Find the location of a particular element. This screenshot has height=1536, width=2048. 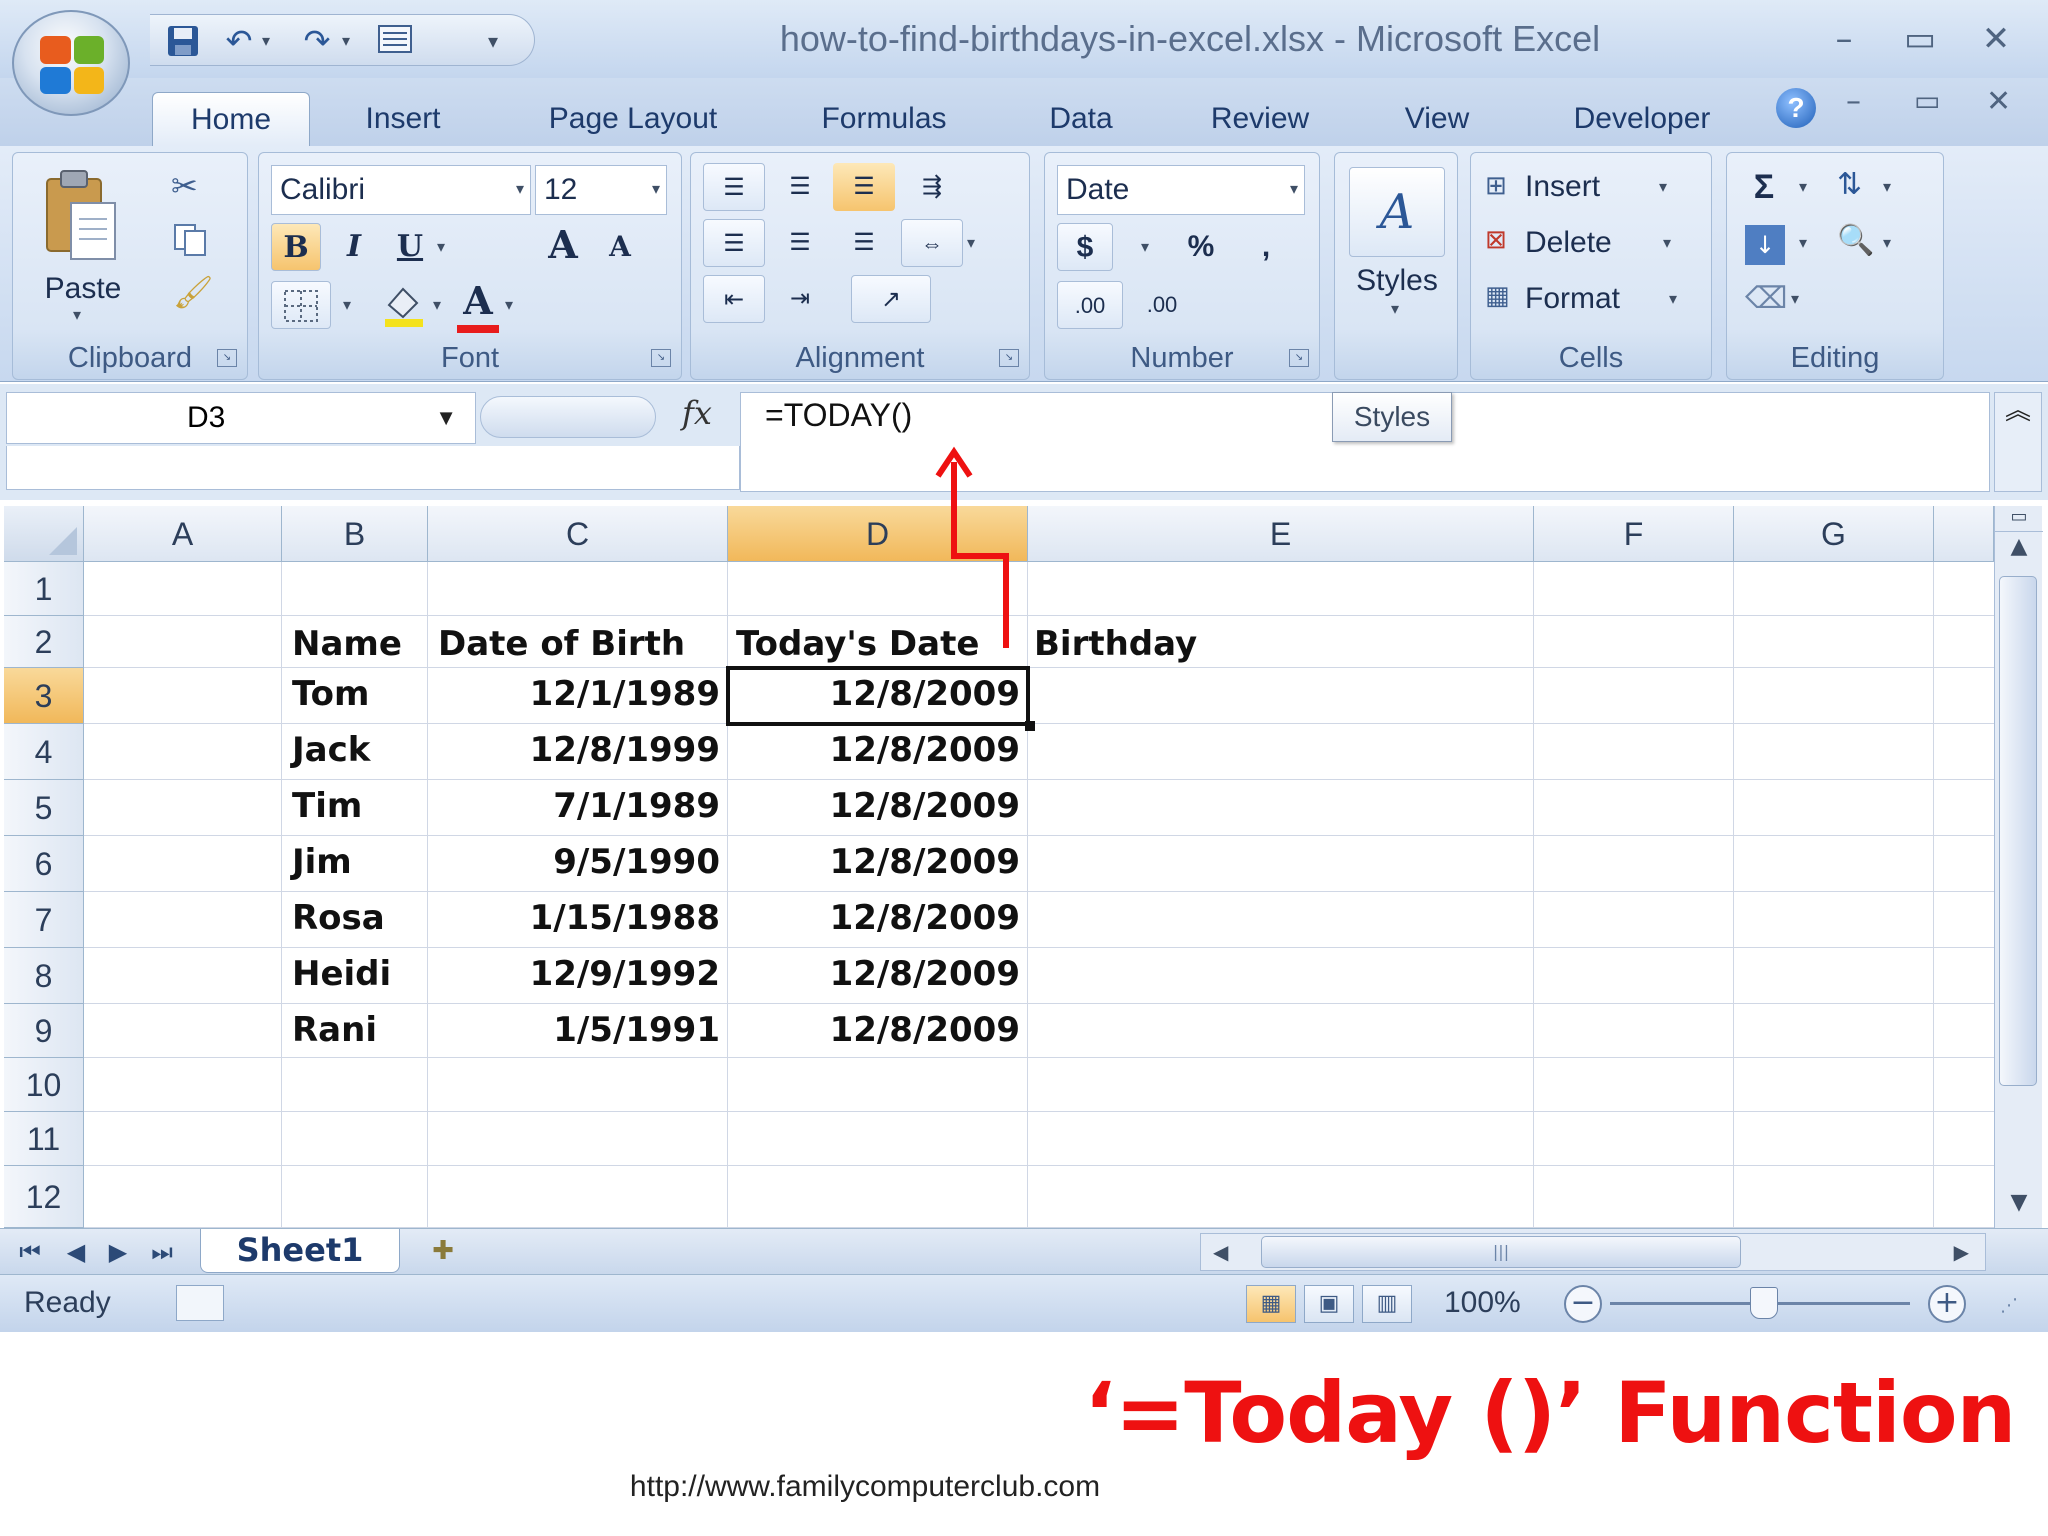

undo-icon: ↶ is located at coordinates (239, 41).